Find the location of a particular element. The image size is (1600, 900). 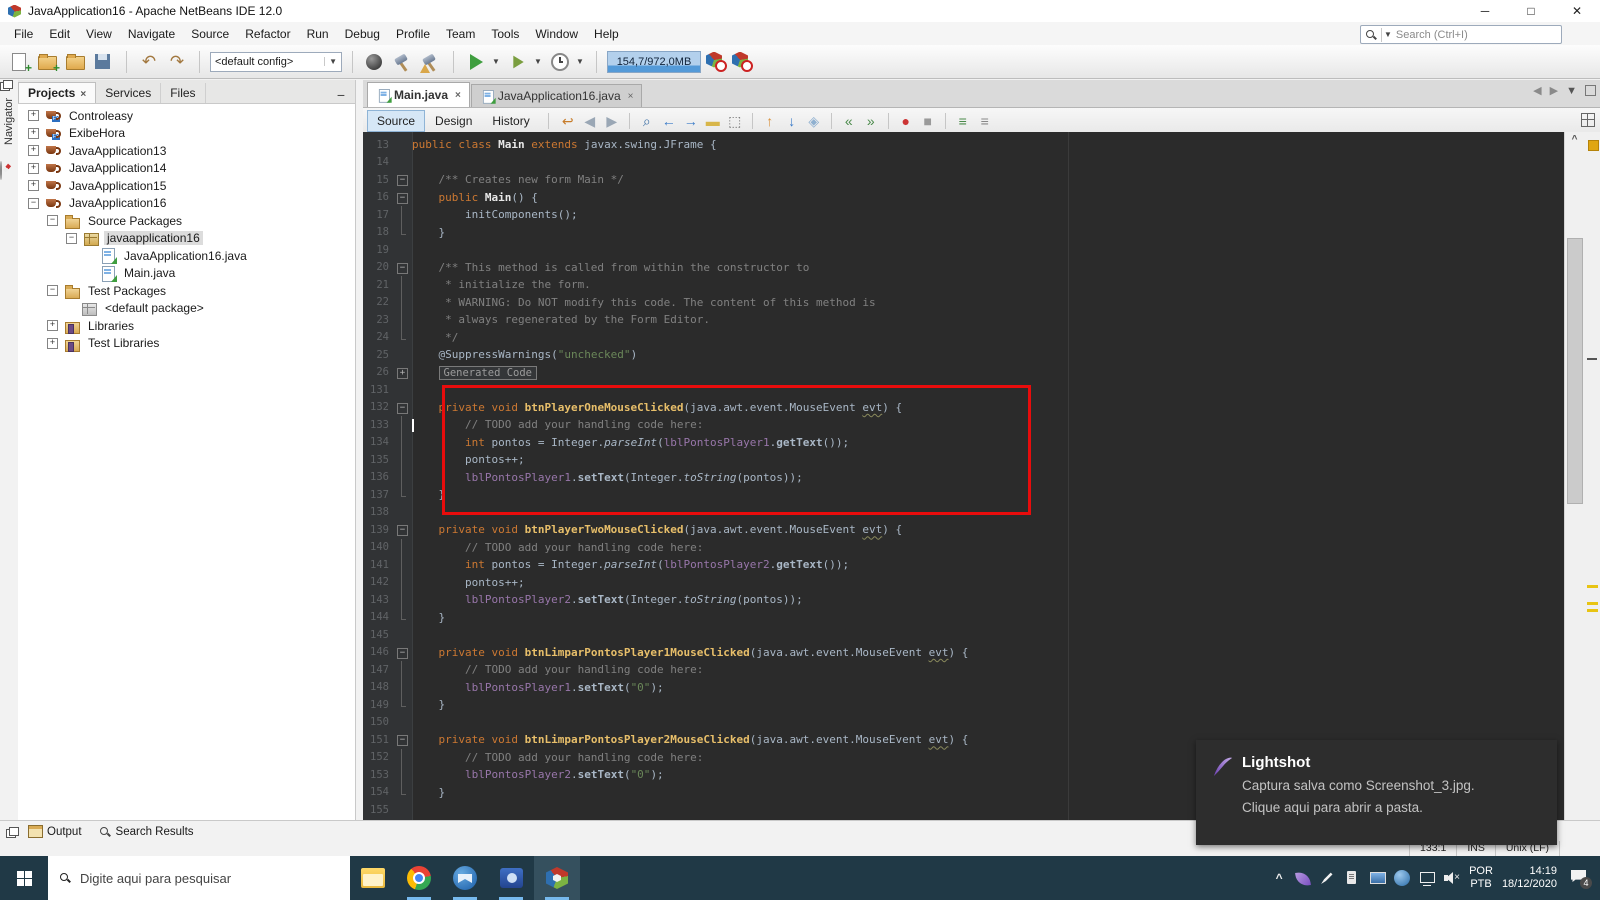

display-settings-icon is located at coordinates (1378, 878).